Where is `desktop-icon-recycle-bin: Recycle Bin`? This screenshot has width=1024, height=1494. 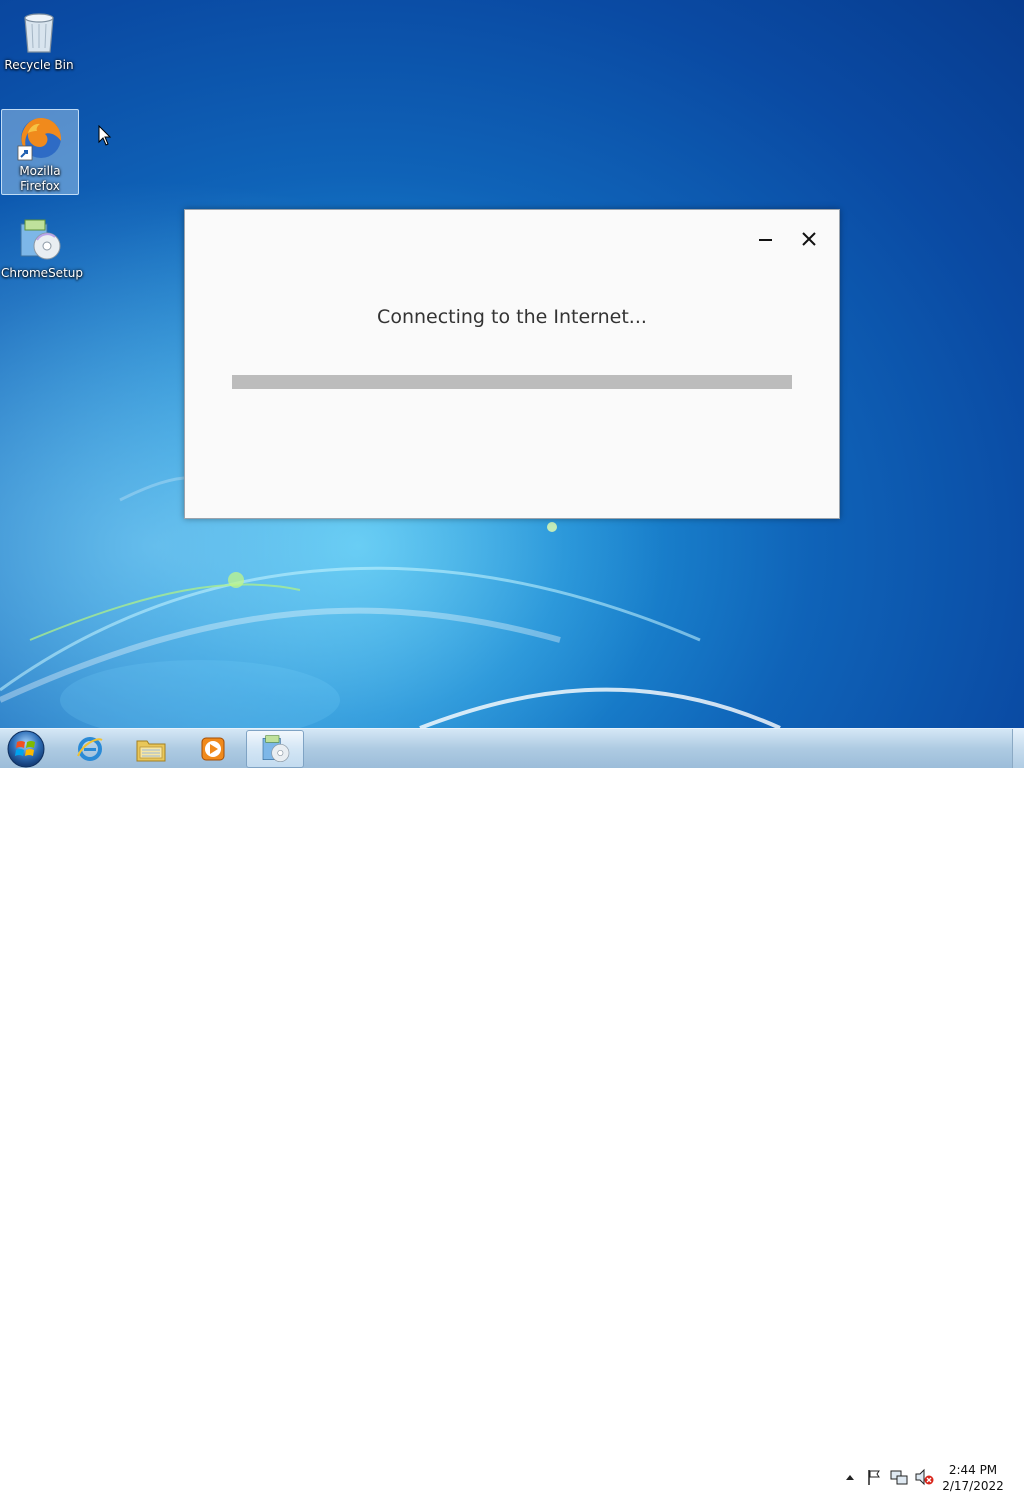
desktop-icon-recycle-bin: Recycle Bin is located at coordinates (39, 38).